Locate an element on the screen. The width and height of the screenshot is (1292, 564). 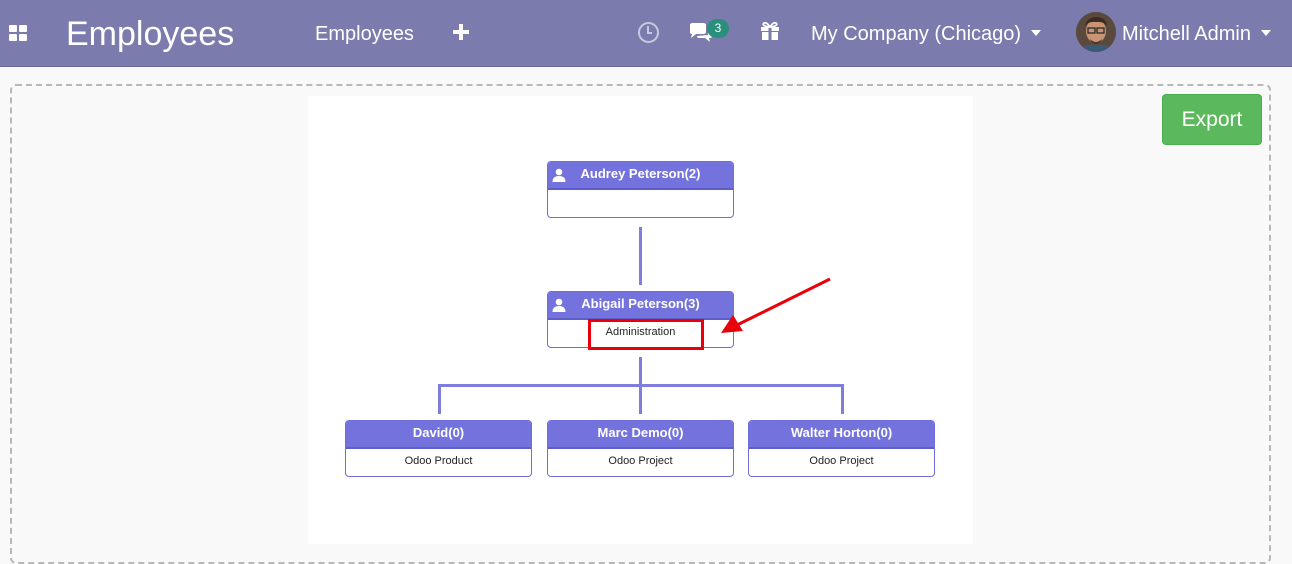
connector-manager-down is located at coordinates (640, 372).